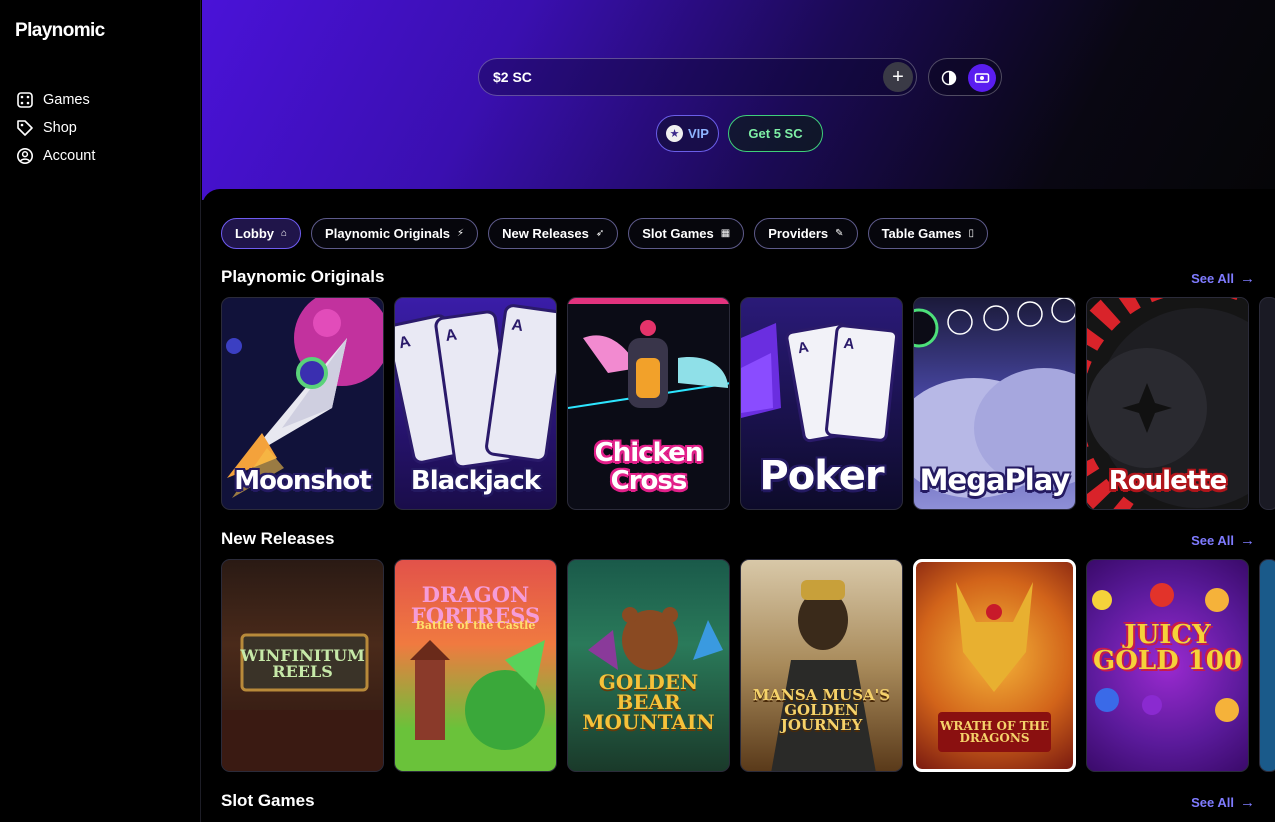 The width and height of the screenshot is (1275, 822). I want to click on dice-icon, so click(25, 100).